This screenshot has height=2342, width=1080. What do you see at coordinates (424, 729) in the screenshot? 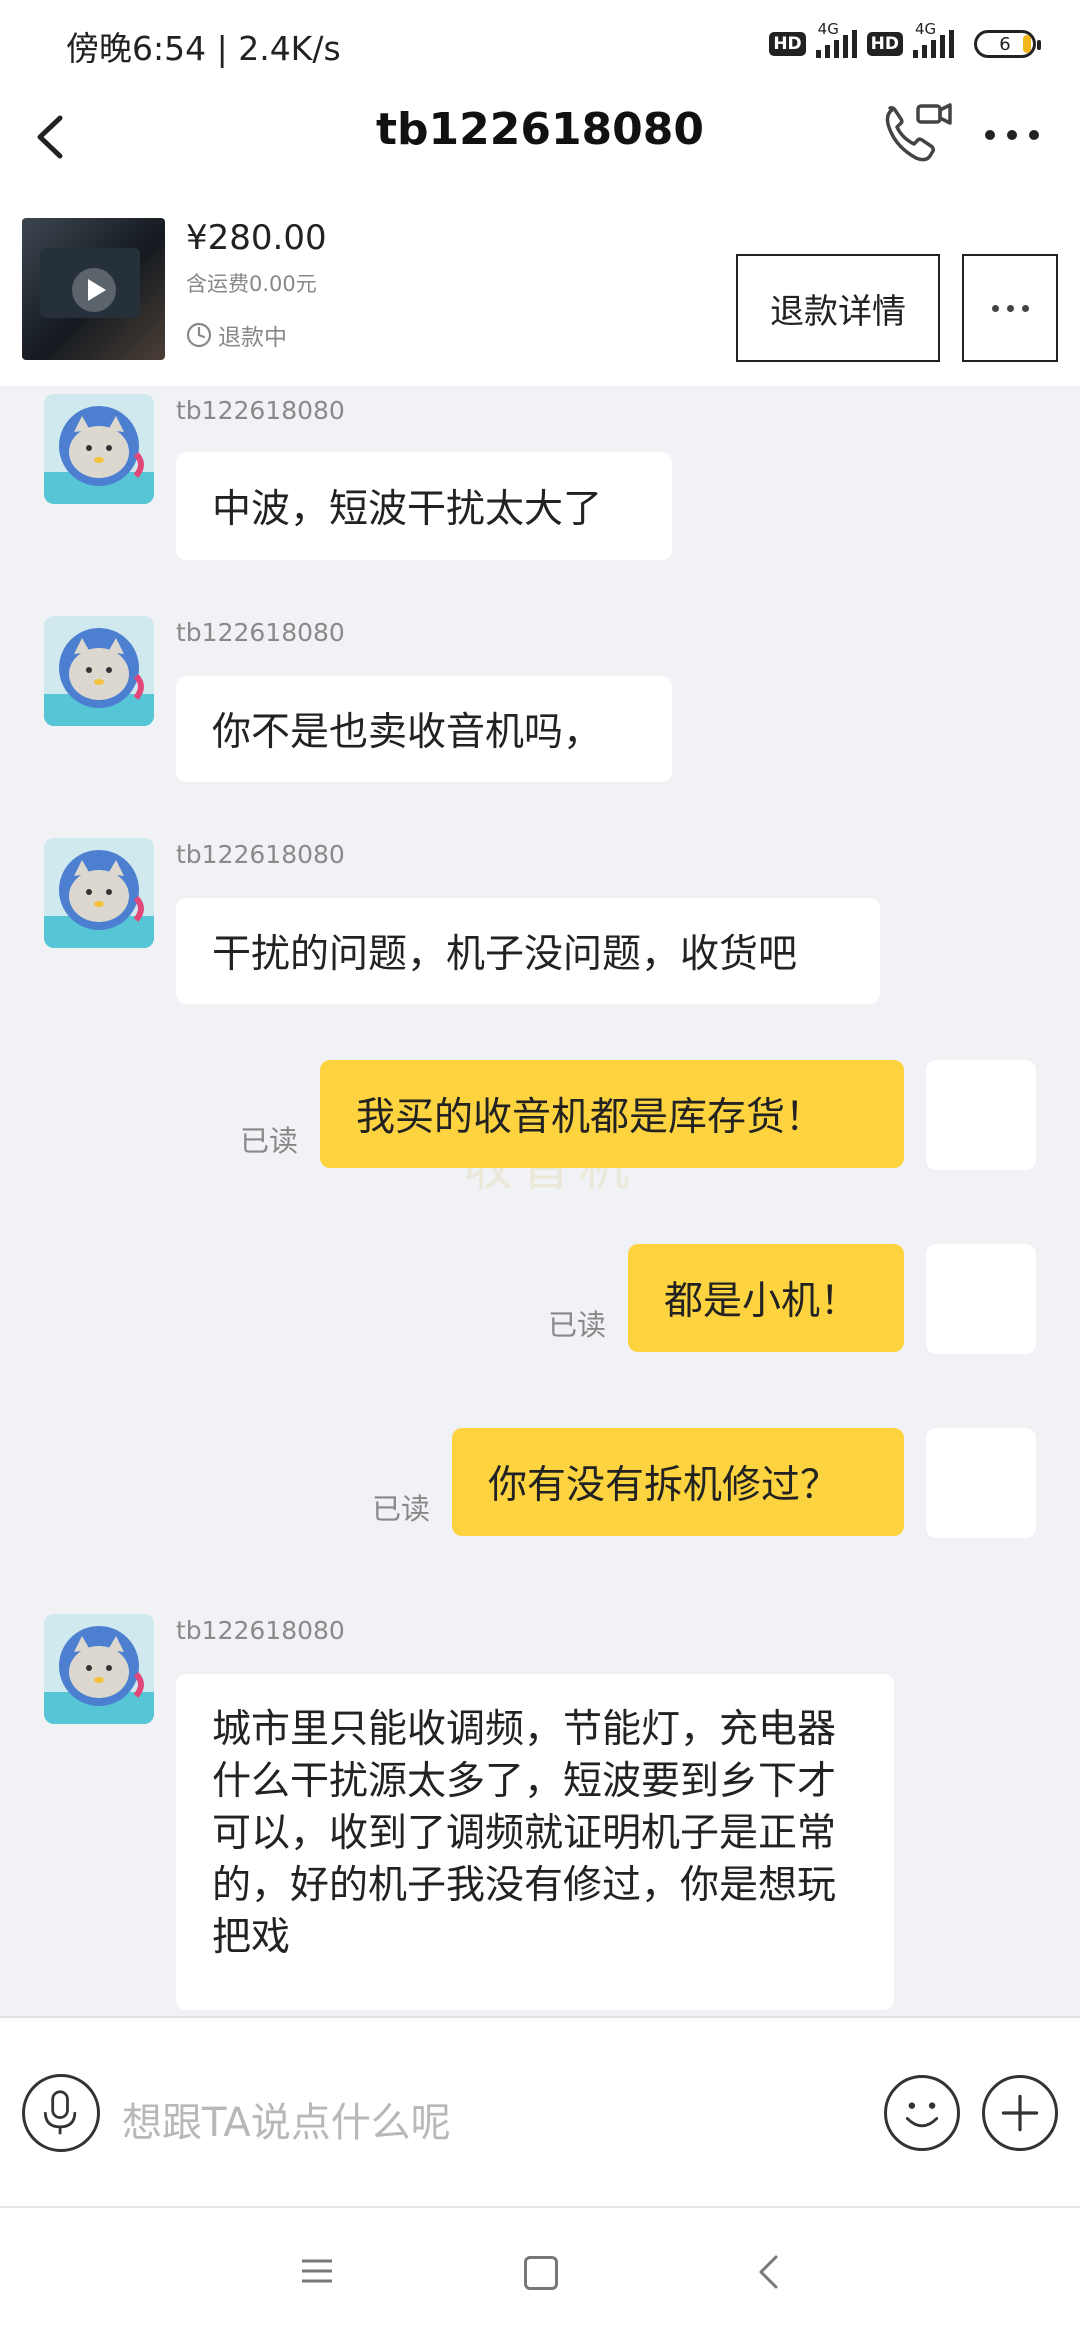
I see `message-bubble: 你不是也卖收音机吗，` at bounding box center [424, 729].